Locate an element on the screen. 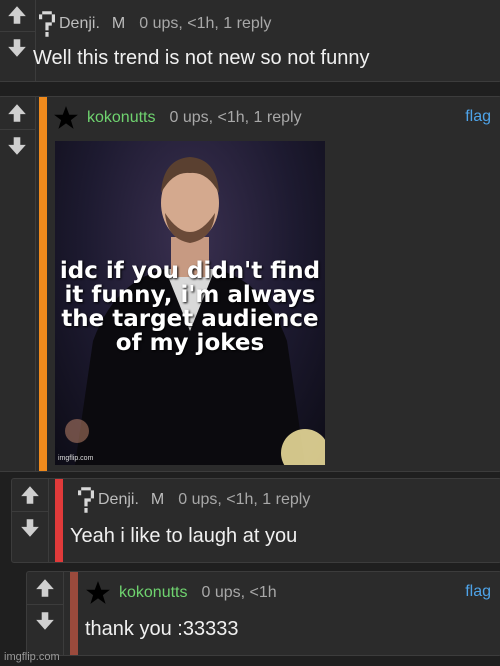 The image size is (500, 666). comment-text: Yeah i like to laugh at you is located at coordinates (184, 536).